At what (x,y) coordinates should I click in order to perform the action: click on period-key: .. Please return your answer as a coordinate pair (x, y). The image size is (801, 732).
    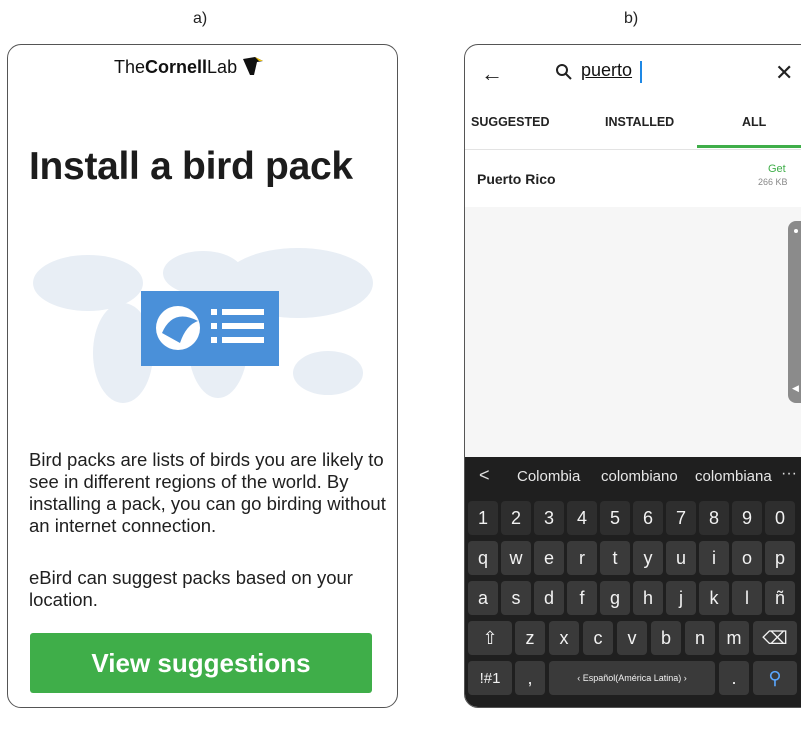
    Looking at the image, I should click on (734, 678).